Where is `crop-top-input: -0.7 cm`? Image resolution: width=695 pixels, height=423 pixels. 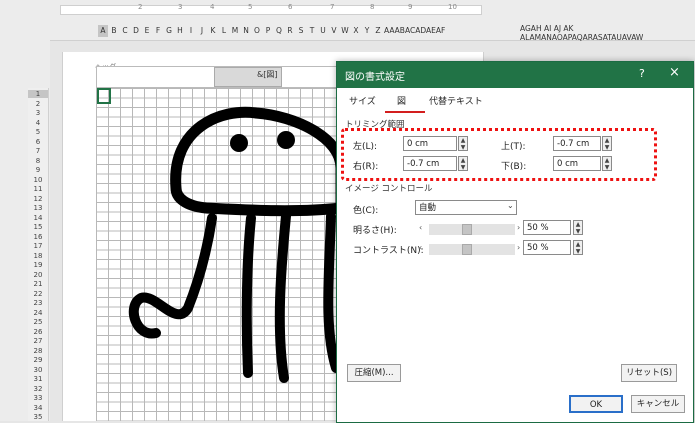
crop-top-input: -0.7 cm is located at coordinates (577, 143).